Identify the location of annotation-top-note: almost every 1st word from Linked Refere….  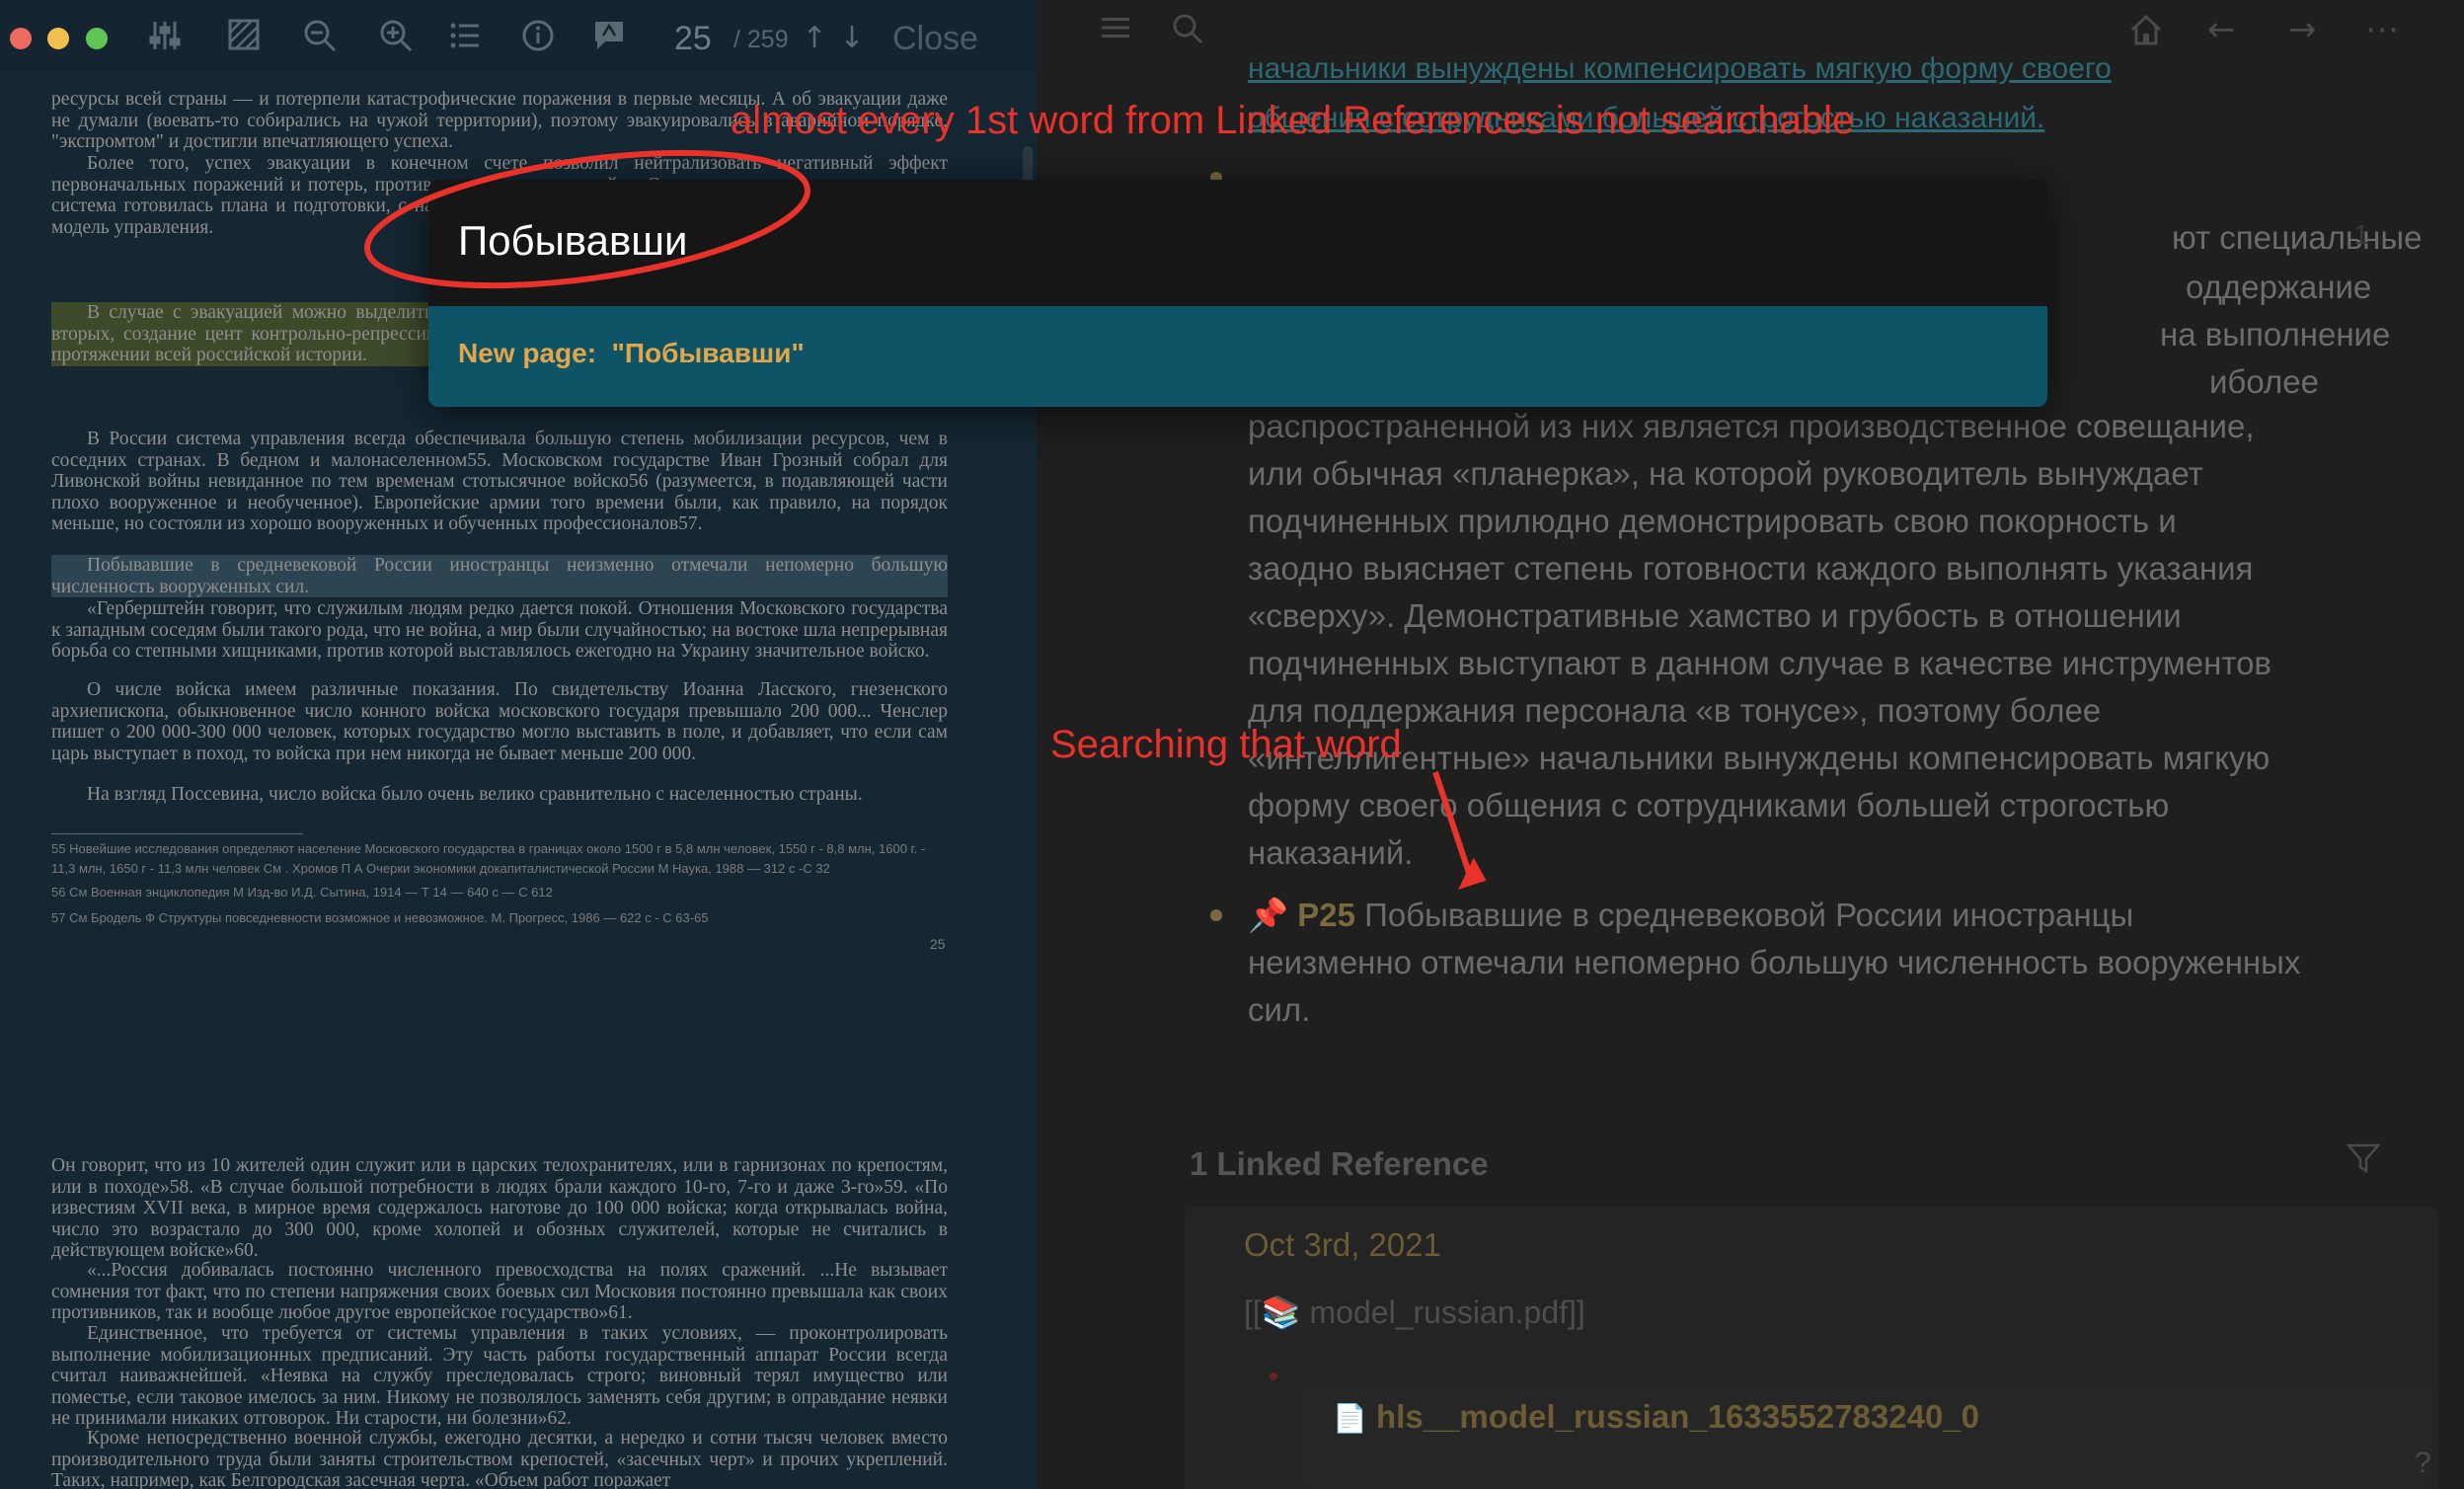
(1293, 120).